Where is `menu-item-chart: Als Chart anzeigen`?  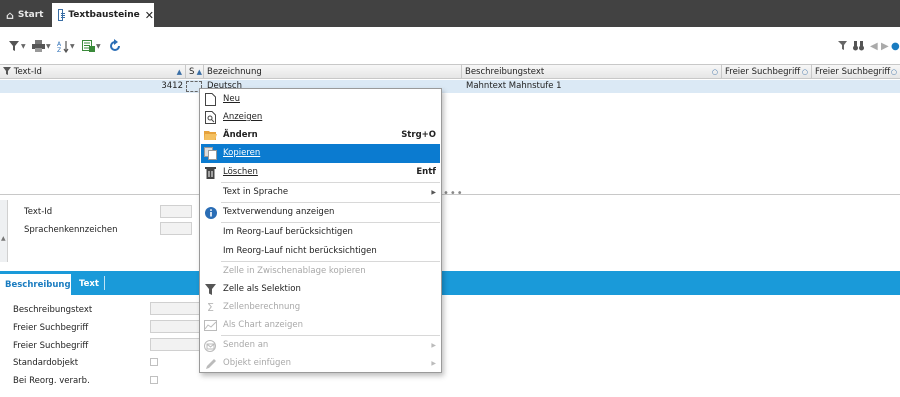
menu-item-chart: Als Chart anzeigen is located at coordinates (320, 325).